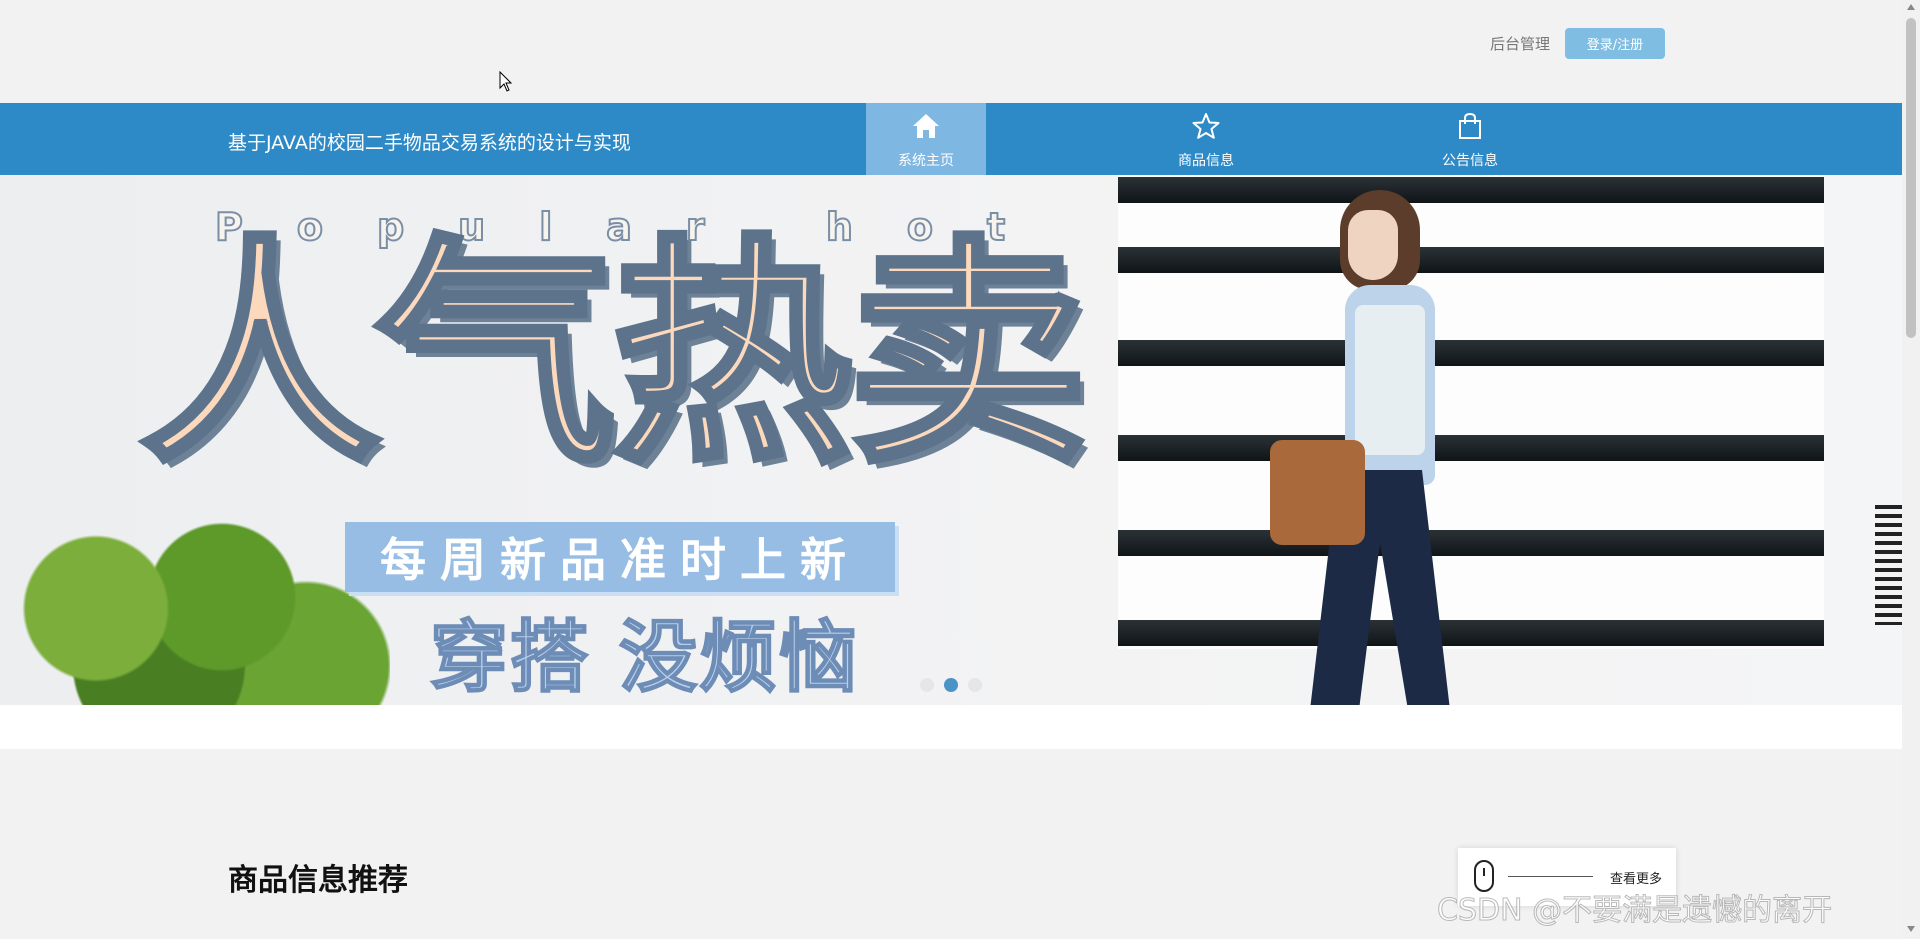 The width and height of the screenshot is (1920, 939). I want to click on nav-item-notices: 公告信息, so click(1470, 139).